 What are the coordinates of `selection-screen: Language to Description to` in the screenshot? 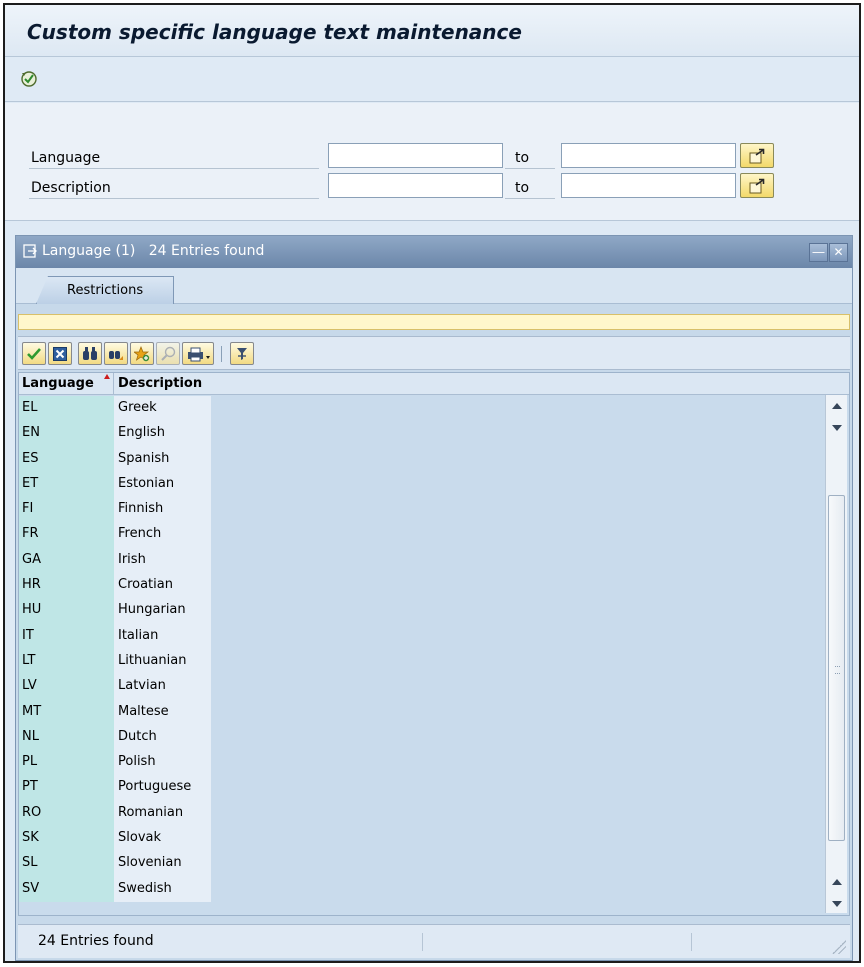 It's located at (432, 162).